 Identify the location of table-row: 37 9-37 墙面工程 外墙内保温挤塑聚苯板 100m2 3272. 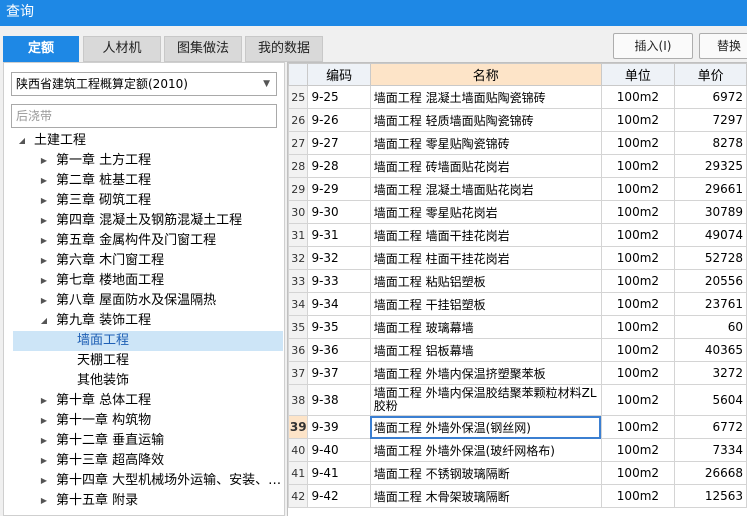
(517, 373).